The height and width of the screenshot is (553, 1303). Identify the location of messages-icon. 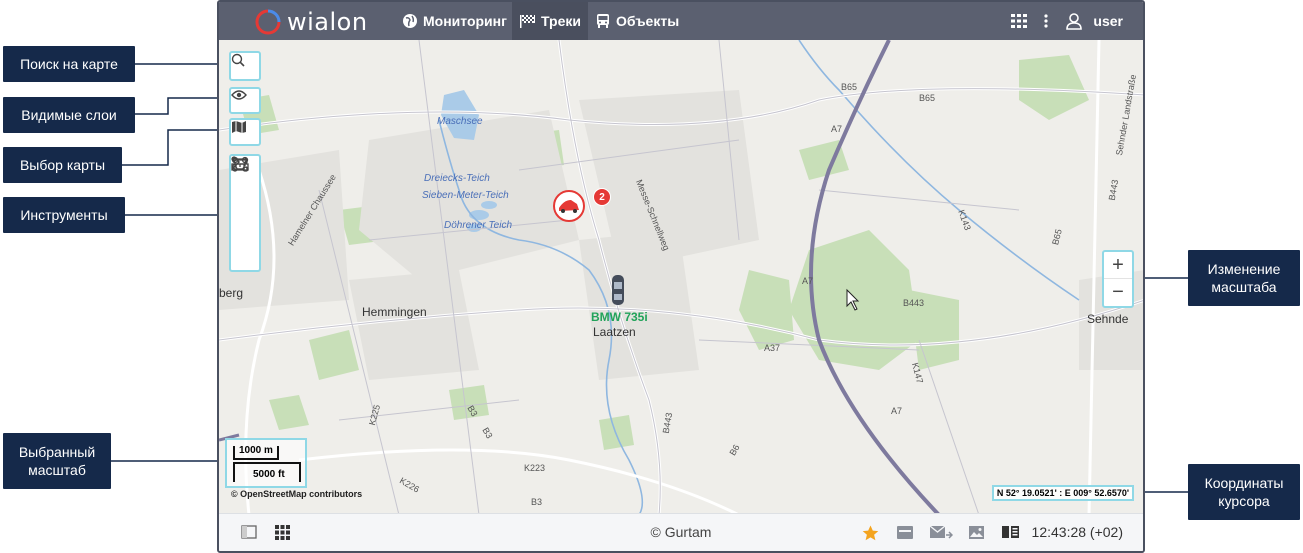
(941, 532).